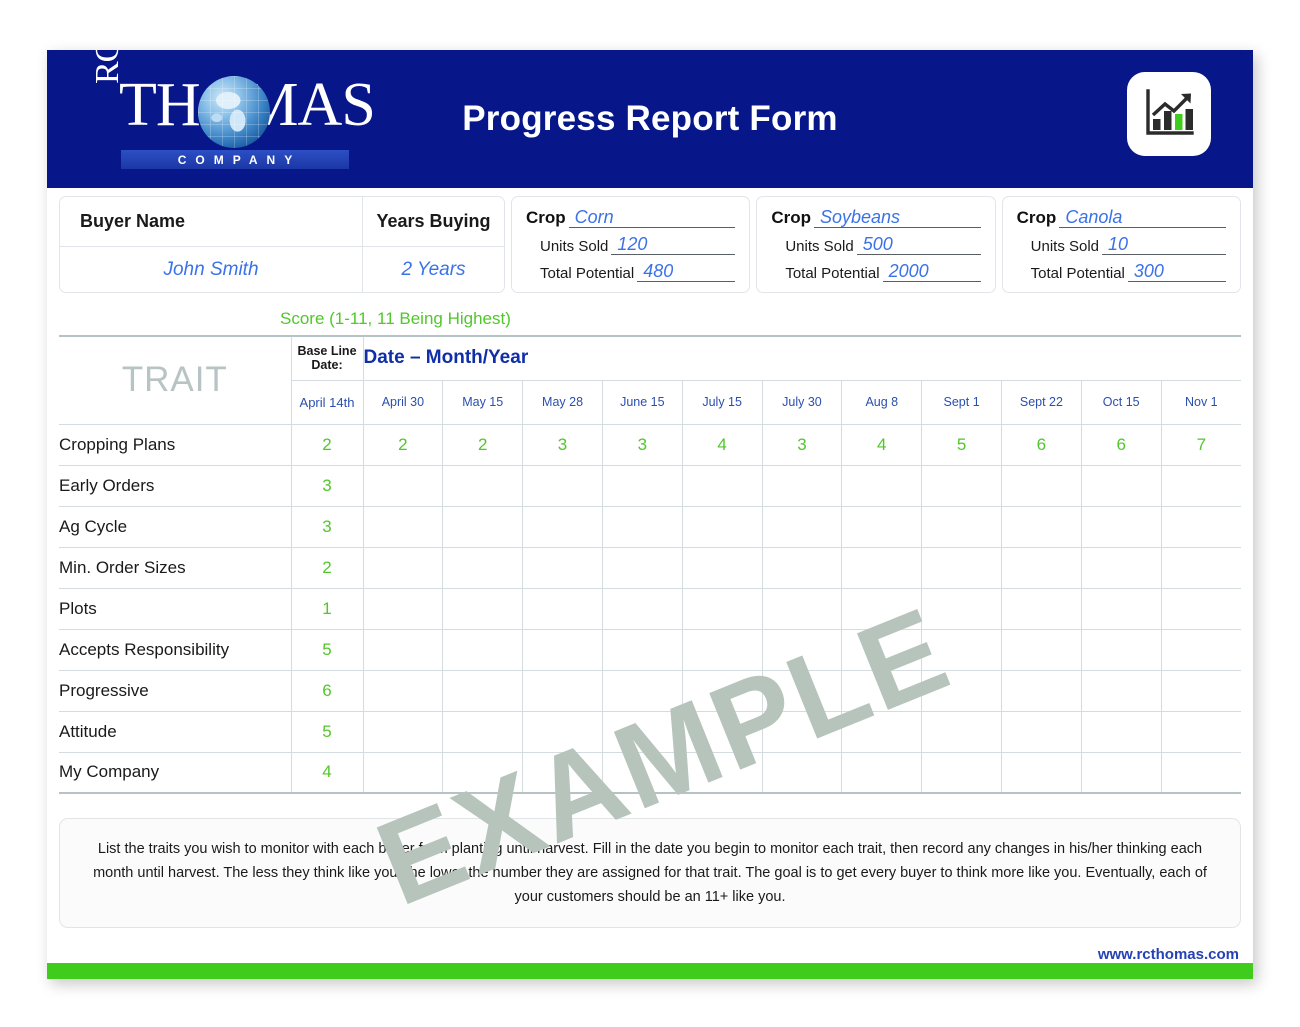 This screenshot has width=1300, height=1027. I want to click on trait-name: Attitude, so click(175, 731).